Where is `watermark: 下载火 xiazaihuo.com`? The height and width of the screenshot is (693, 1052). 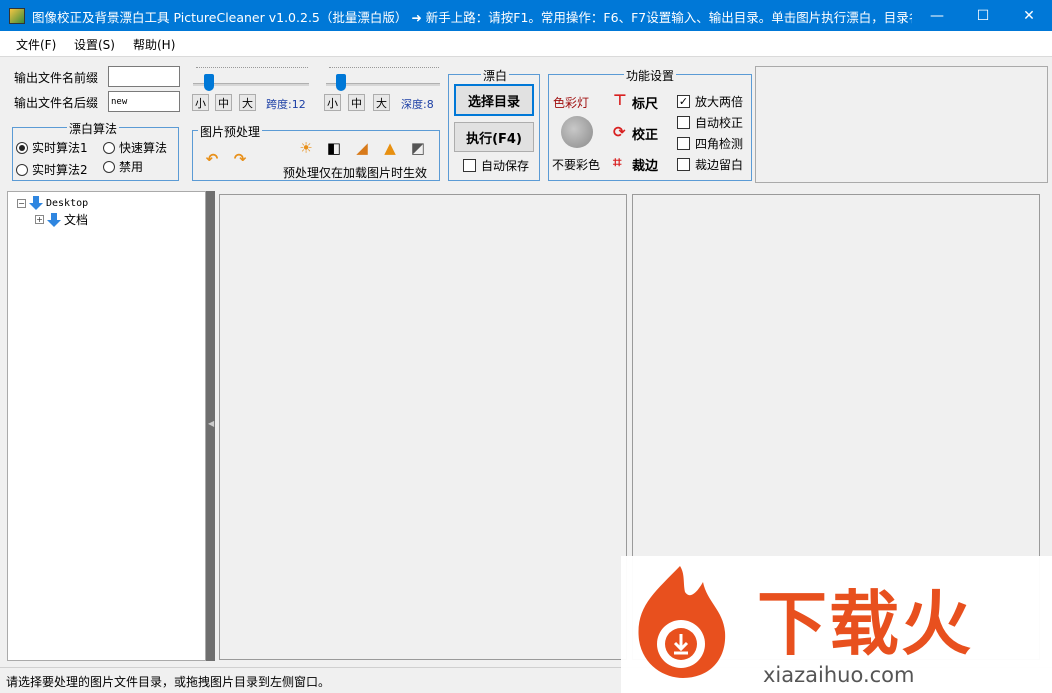 watermark: 下载火 xiazaihuo.com is located at coordinates (836, 624).